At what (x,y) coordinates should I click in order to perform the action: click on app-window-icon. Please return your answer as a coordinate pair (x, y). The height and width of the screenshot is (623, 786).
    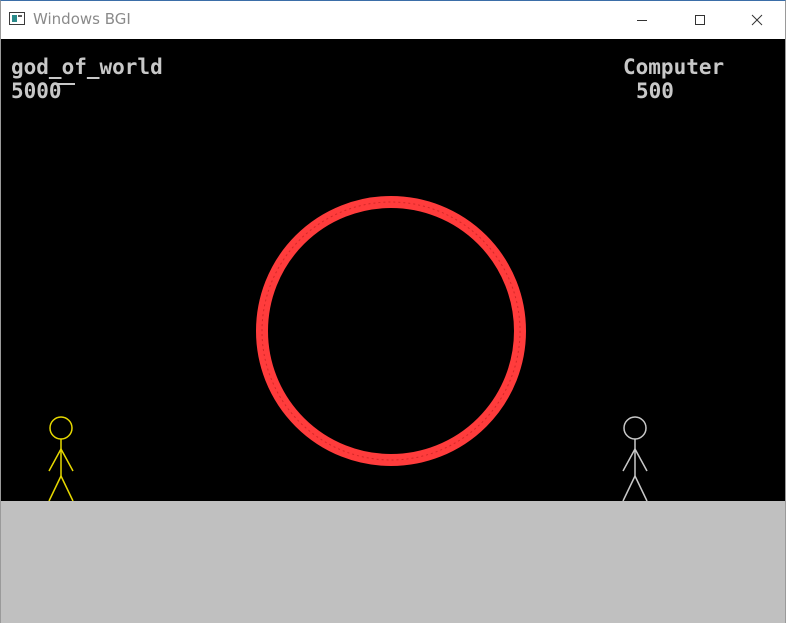
    Looking at the image, I should click on (17, 18).